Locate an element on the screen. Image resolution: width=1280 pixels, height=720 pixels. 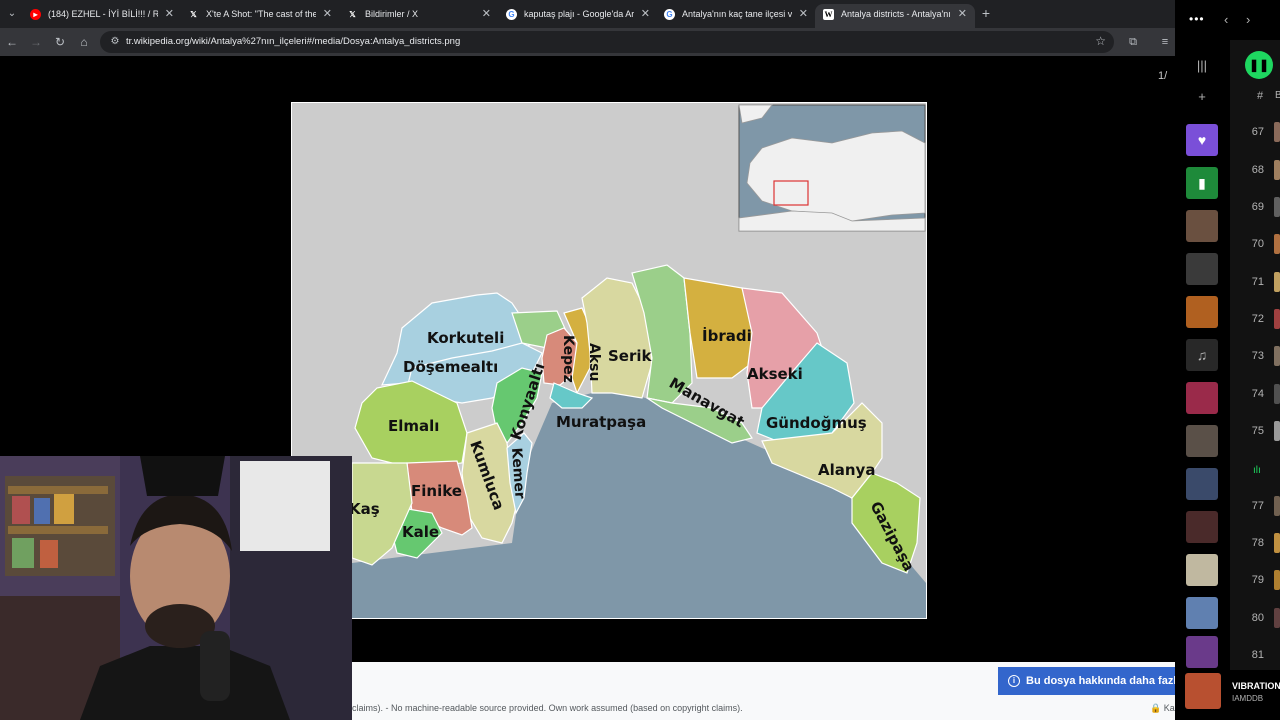
new-tab-button: + is located at coordinates (986, 13).